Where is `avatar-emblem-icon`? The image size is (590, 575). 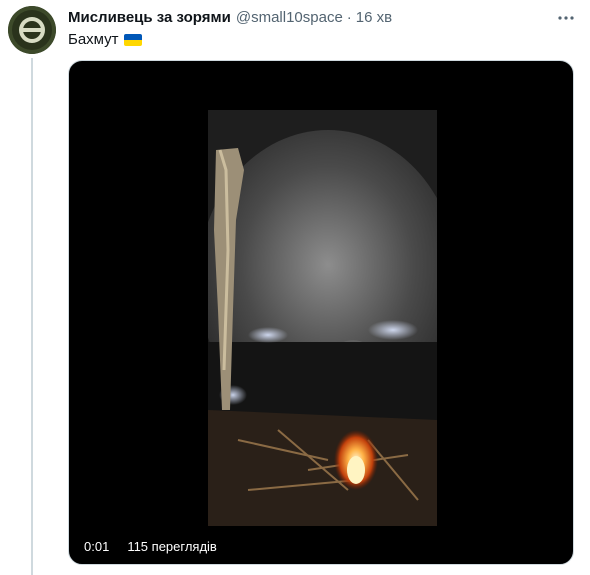
avatar-emblem-icon is located at coordinates (32, 30).